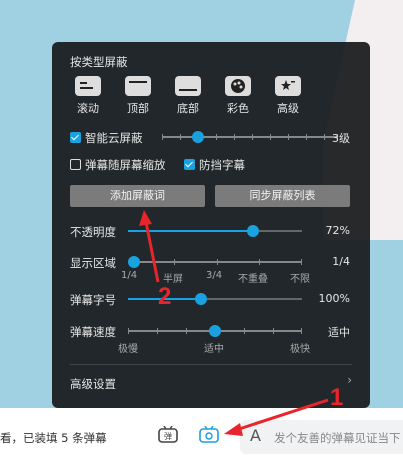 The width and height of the screenshot is (403, 466). Describe the element at coordinates (165, 296) in the screenshot. I see `annotation-number-2: 2` at that location.